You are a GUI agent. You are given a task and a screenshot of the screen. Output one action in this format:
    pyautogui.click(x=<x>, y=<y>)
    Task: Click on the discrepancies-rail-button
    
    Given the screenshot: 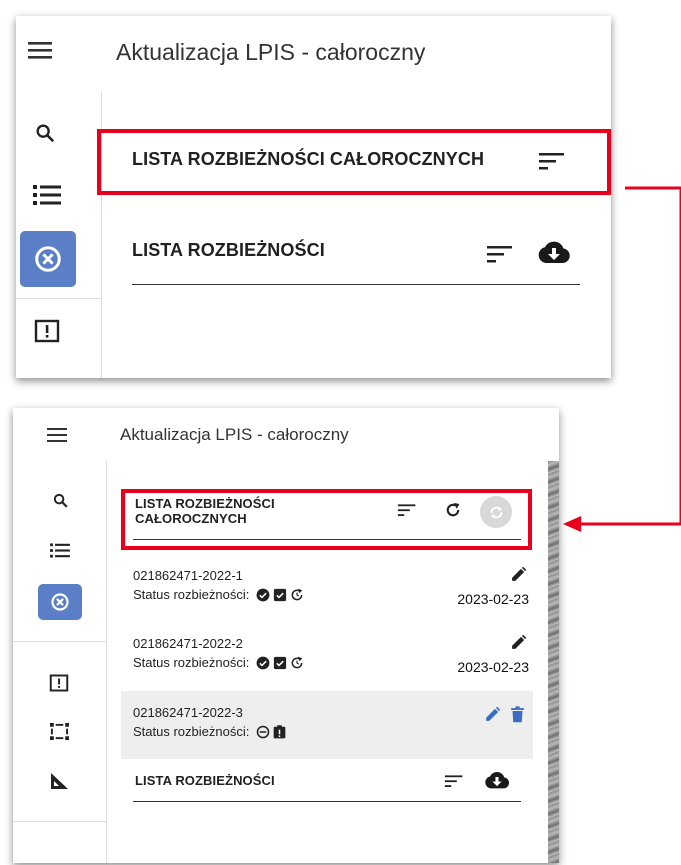 What is the action you would take?
    pyautogui.click(x=60, y=602)
    